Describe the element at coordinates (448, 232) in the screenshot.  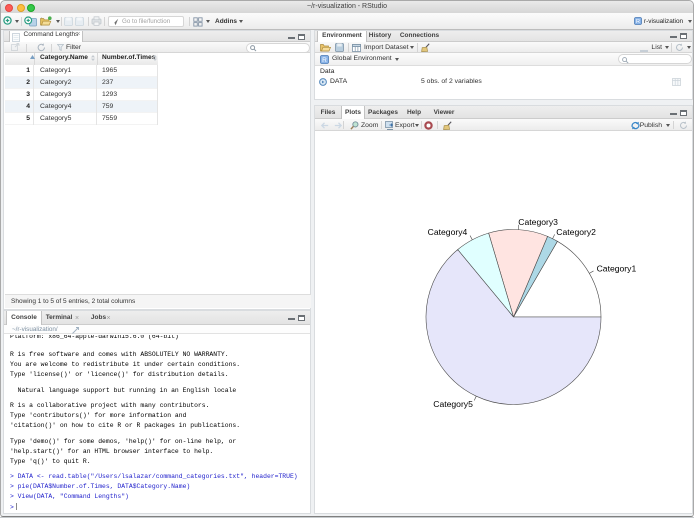
I see `svg-text: Category4` at that location.